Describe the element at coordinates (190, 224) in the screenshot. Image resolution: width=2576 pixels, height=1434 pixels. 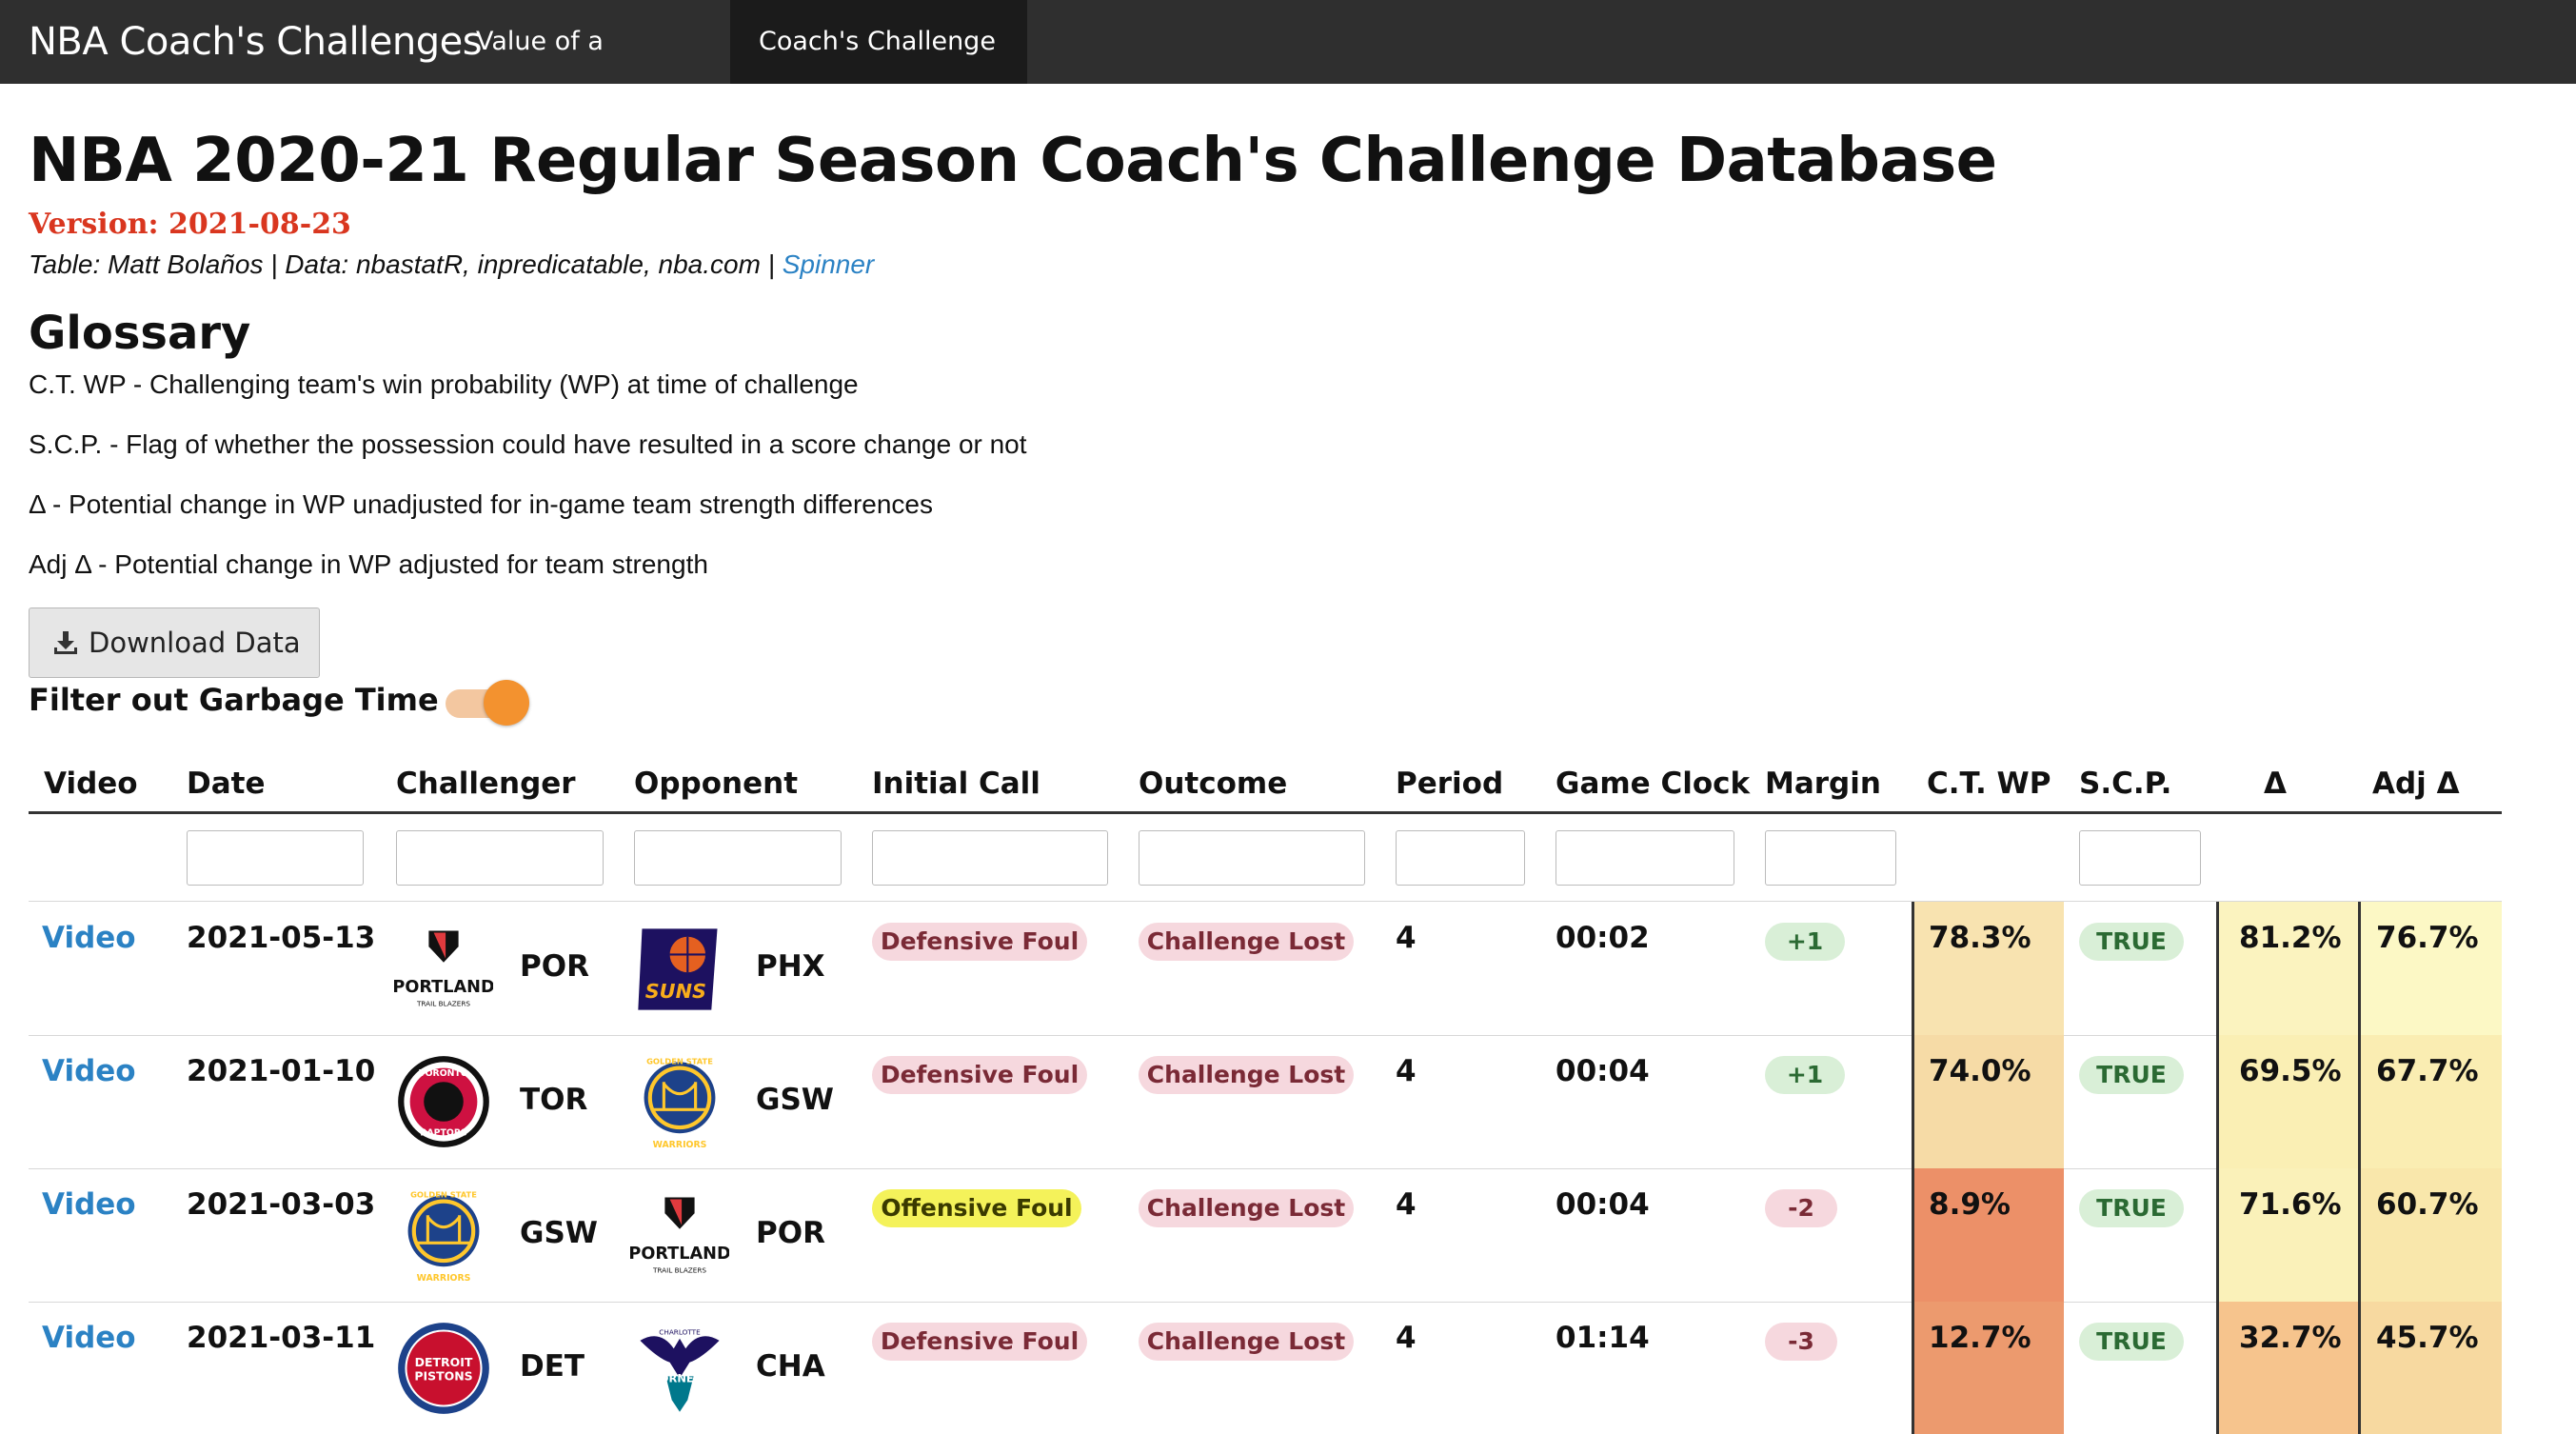
I see `version-label: Version: 2021-08-23` at that location.